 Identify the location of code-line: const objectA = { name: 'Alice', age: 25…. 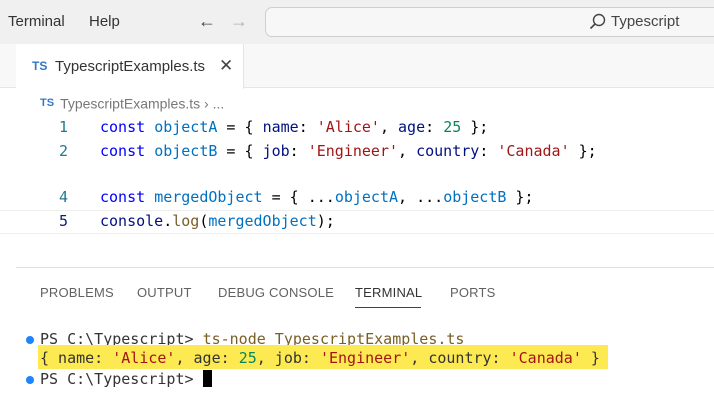
(294, 127).